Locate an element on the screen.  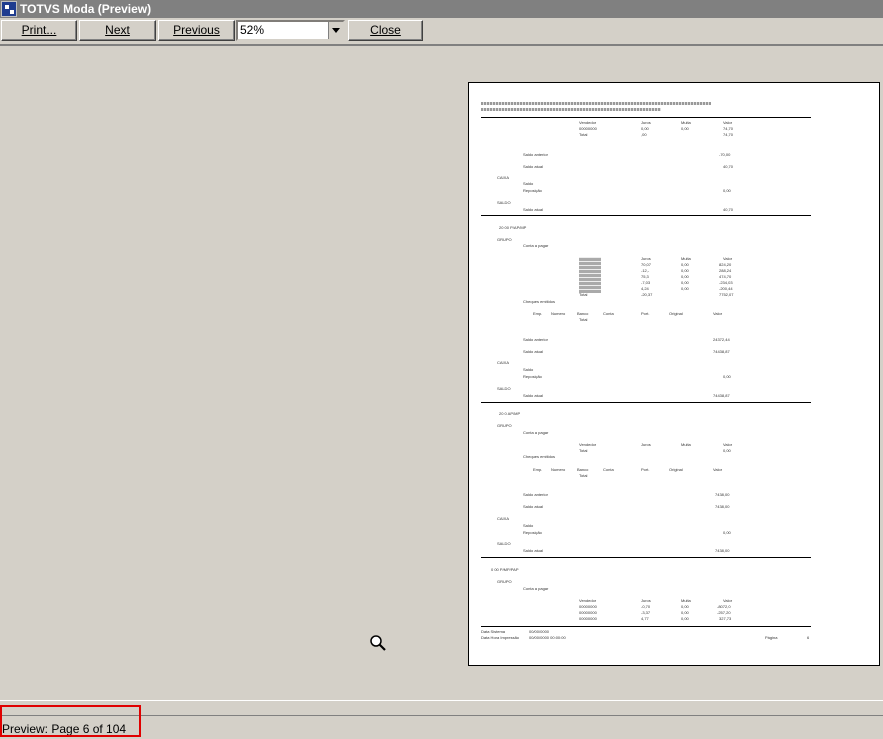
section-title: 20 0 AP/MP is located at coordinates (510, 413).